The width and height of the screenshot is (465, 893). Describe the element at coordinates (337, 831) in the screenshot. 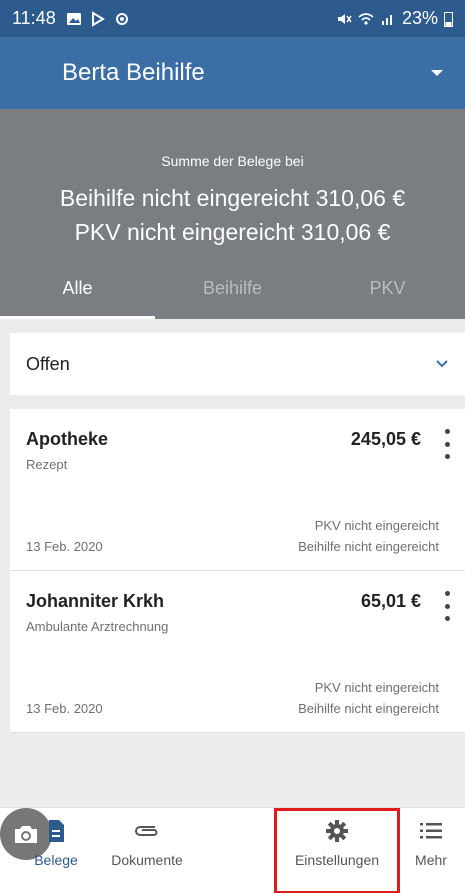

I see `gear-icon` at that location.